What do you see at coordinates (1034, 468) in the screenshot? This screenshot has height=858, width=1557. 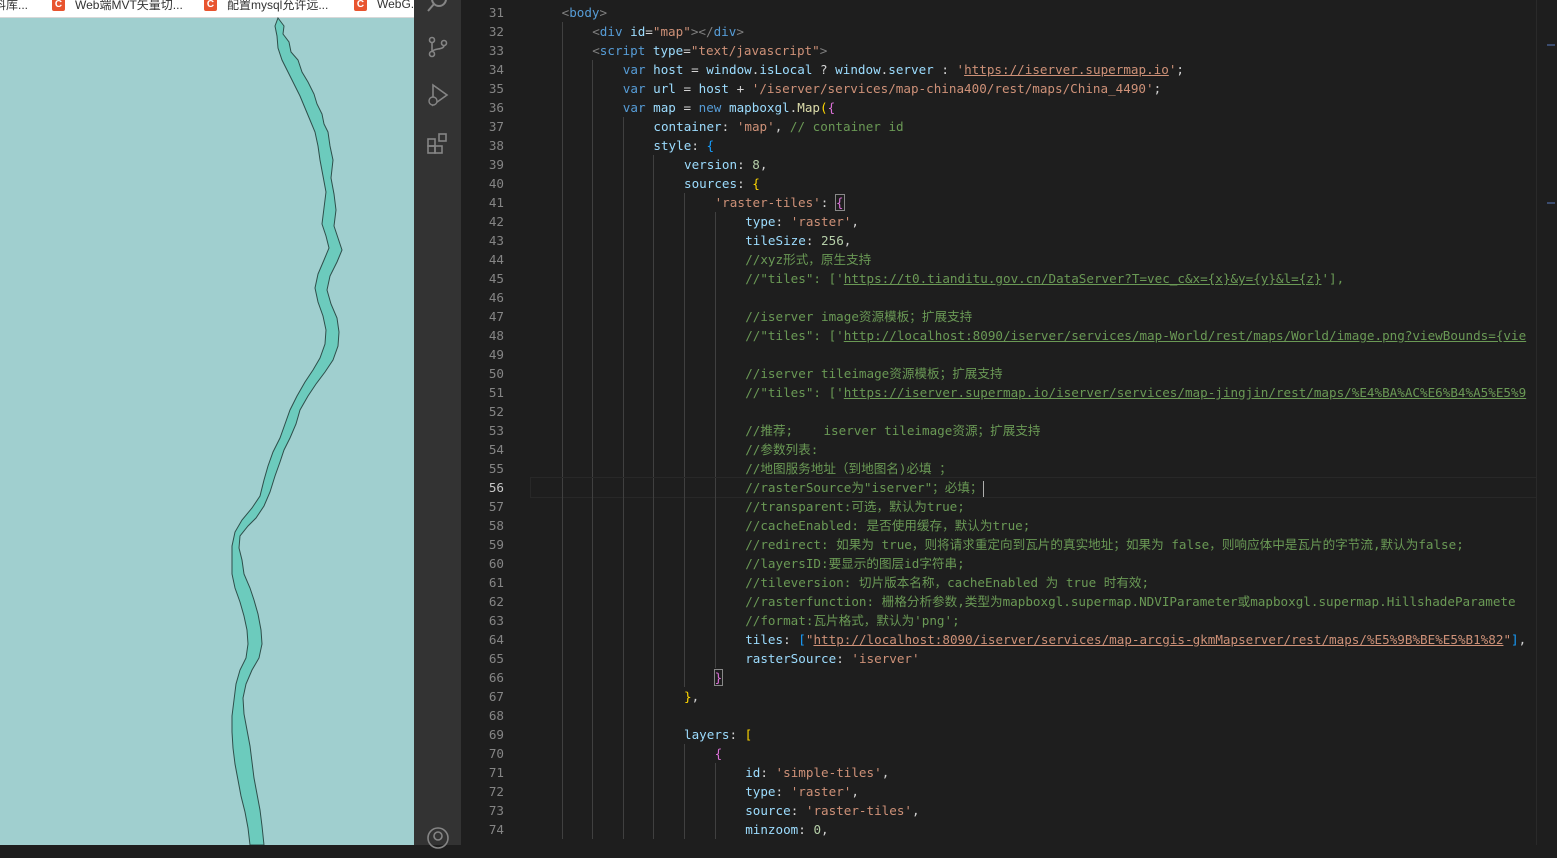 I see `code-line: //地图服务地址（到地图名)必填 ；` at bounding box center [1034, 468].